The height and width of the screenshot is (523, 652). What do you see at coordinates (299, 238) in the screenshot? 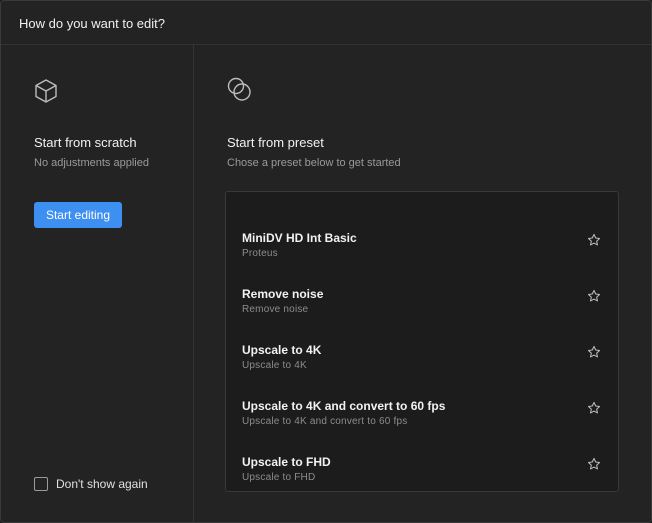
I see `preset-name: MiniDV HD Int Basic` at bounding box center [299, 238].